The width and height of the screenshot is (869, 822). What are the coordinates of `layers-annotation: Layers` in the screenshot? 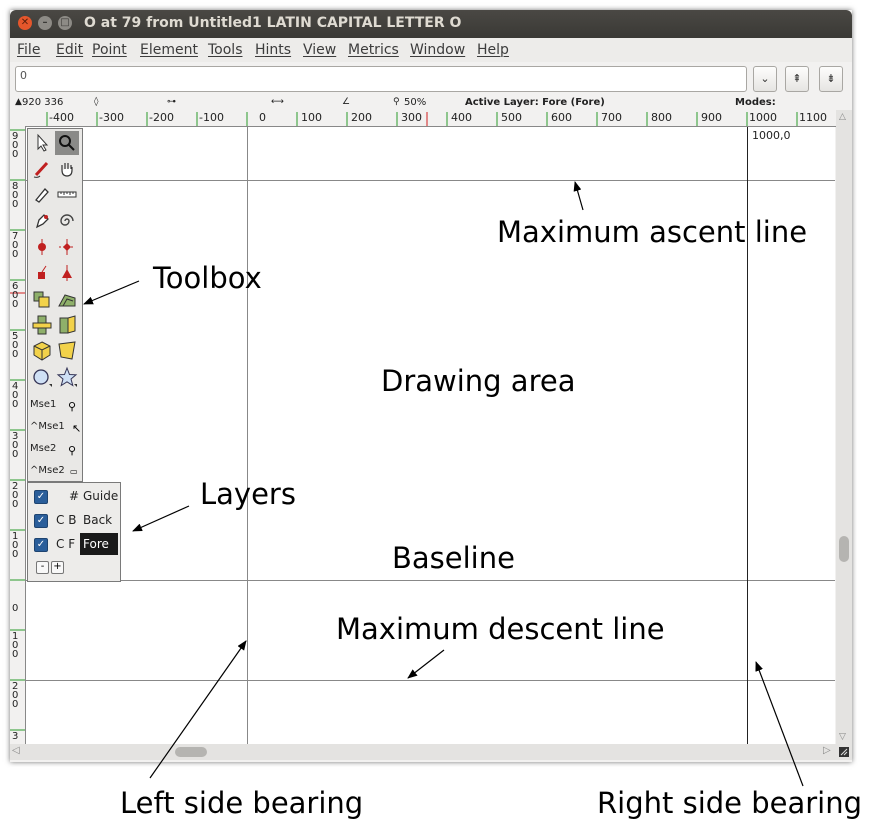 It's located at (248, 494).